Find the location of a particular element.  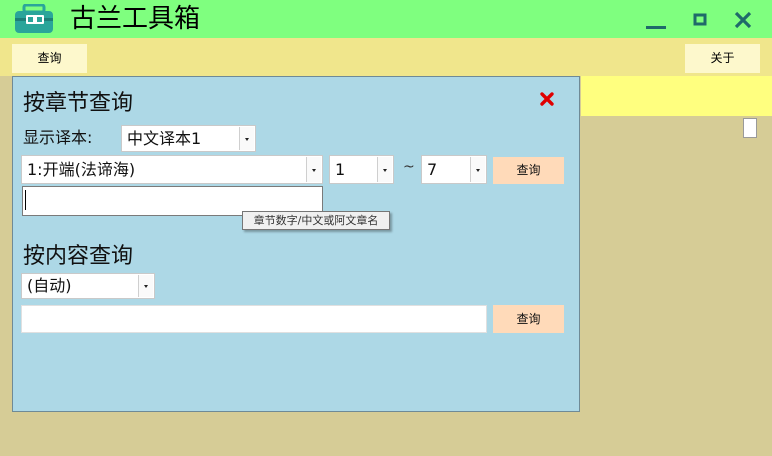

content-query-title: 按内容查询 is located at coordinates (78, 256).